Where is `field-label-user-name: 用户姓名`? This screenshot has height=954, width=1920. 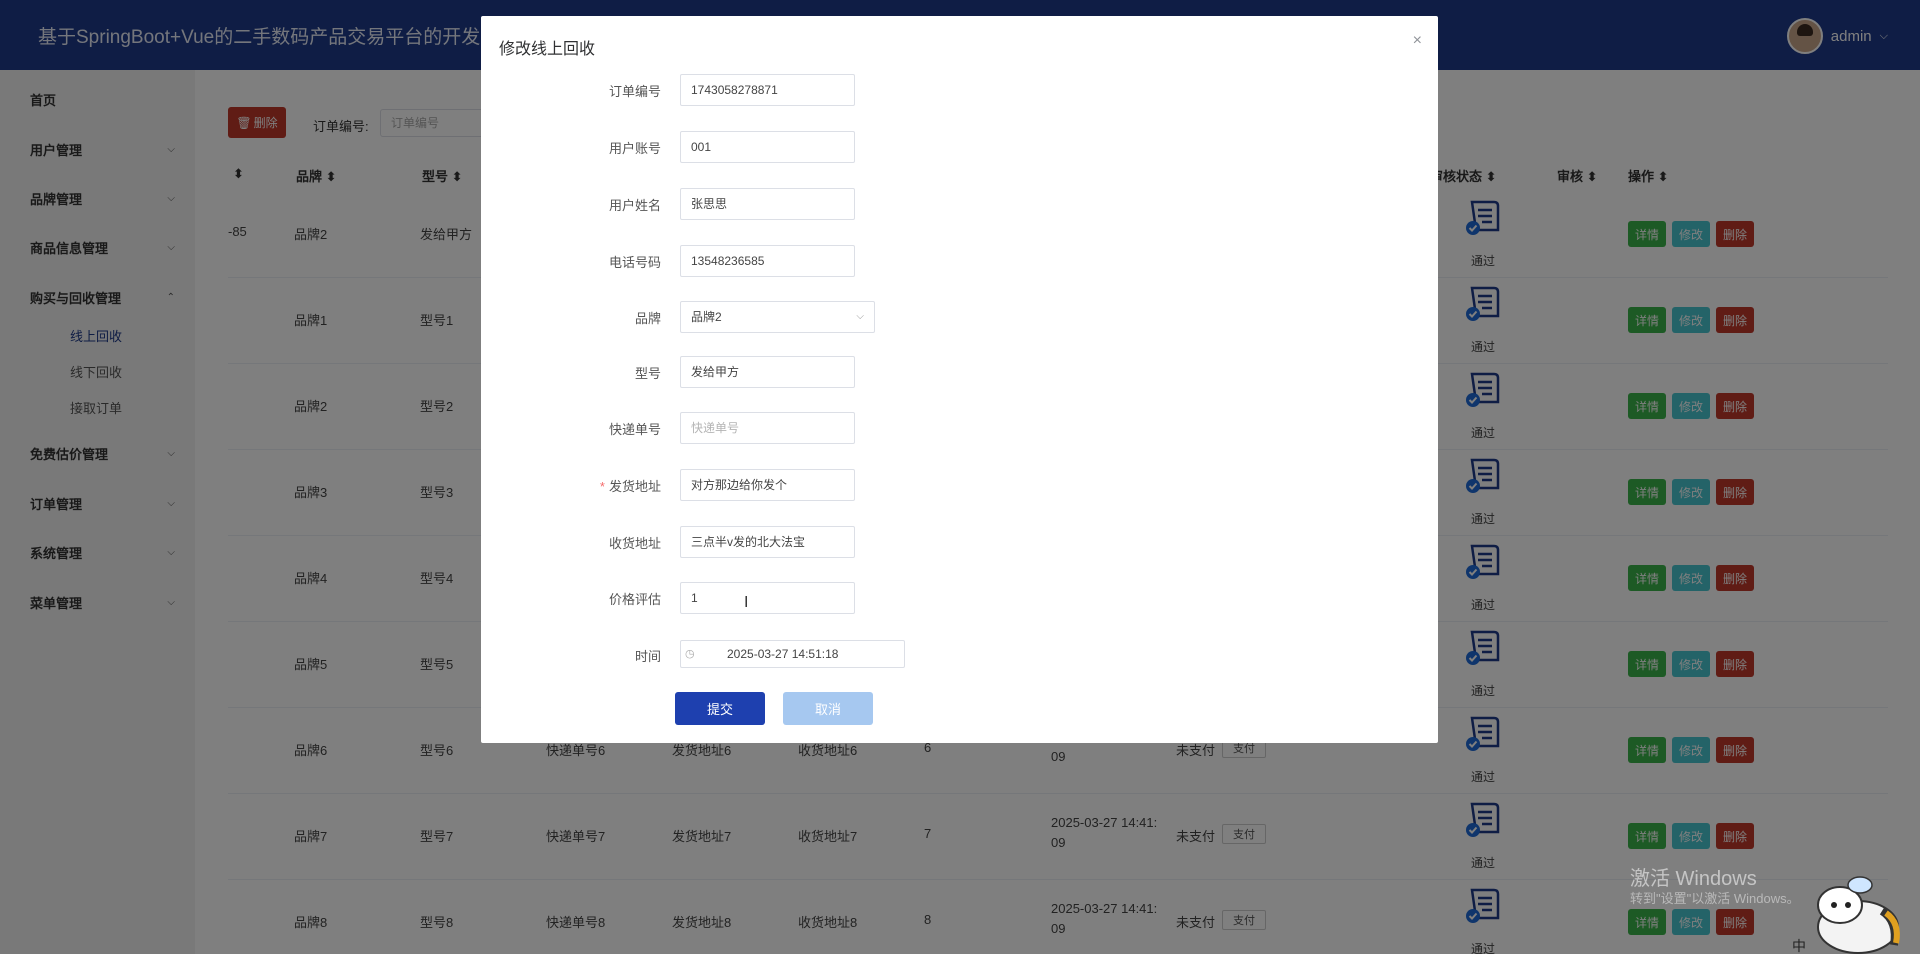 field-label-user-name: 用户姓名 is located at coordinates (634, 205).